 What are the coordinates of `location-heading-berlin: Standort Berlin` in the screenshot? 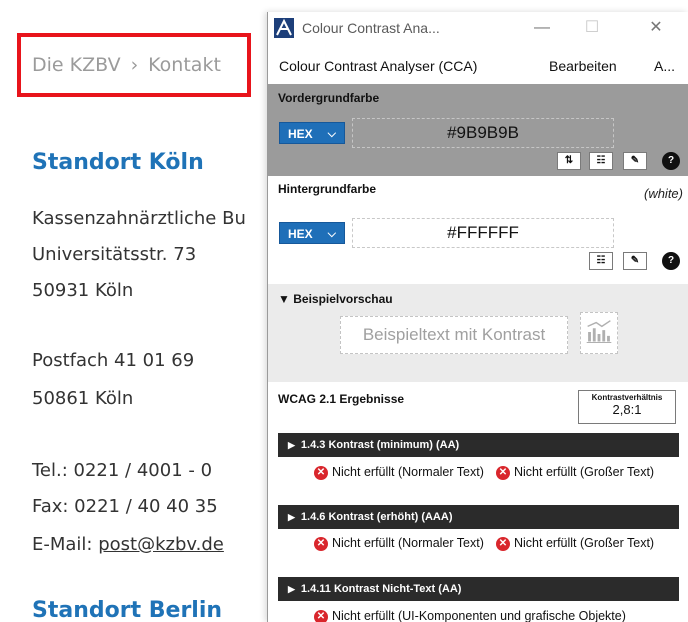 It's located at (127, 610).